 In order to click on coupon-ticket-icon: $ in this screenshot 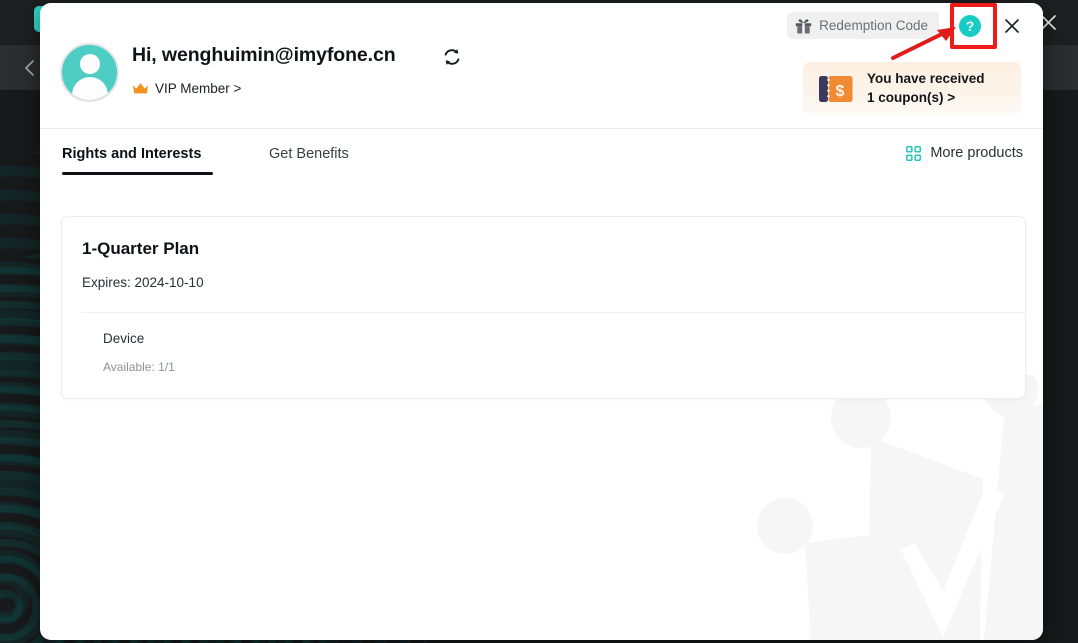, I will do `click(836, 88)`.